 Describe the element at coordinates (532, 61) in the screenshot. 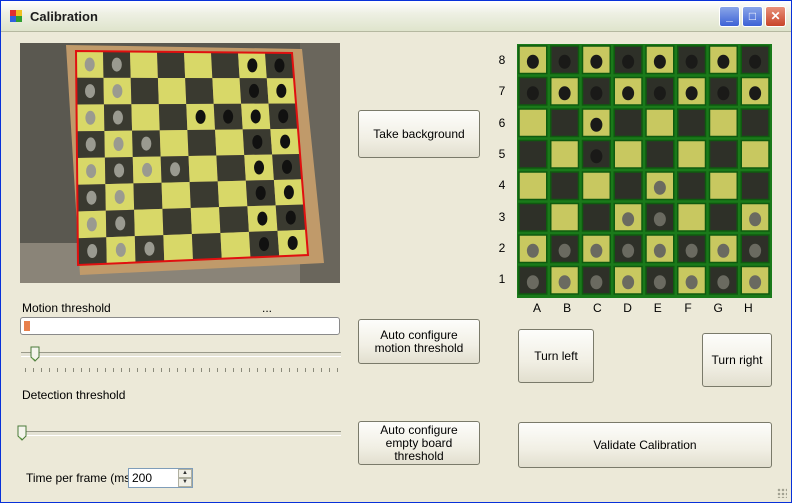

I see `grid-piece-a8` at that location.